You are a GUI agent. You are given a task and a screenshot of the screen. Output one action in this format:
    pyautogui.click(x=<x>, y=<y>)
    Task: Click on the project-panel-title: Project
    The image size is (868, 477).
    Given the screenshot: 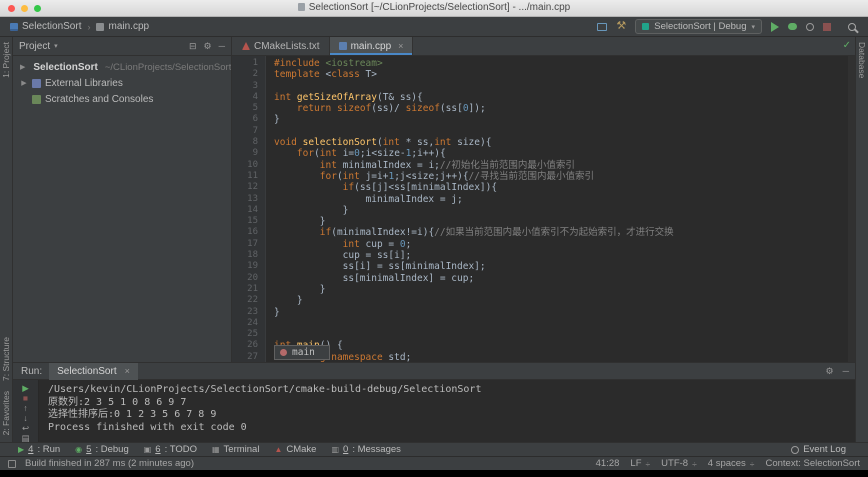 What is the action you would take?
    pyautogui.click(x=34, y=46)
    